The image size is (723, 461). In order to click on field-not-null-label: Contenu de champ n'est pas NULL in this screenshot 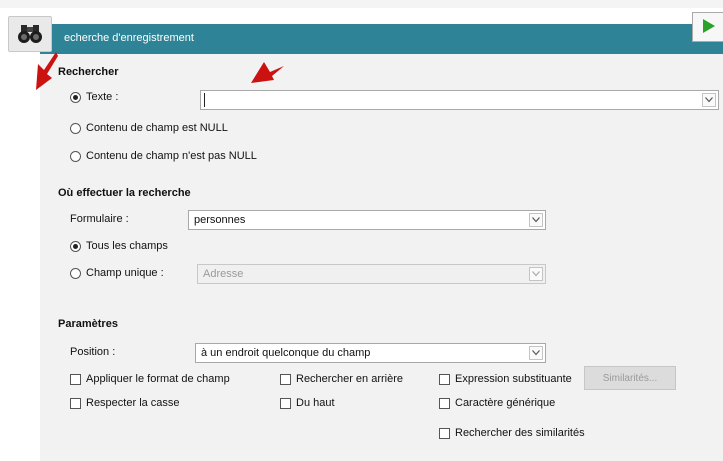, I will do `click(171, 156)`.